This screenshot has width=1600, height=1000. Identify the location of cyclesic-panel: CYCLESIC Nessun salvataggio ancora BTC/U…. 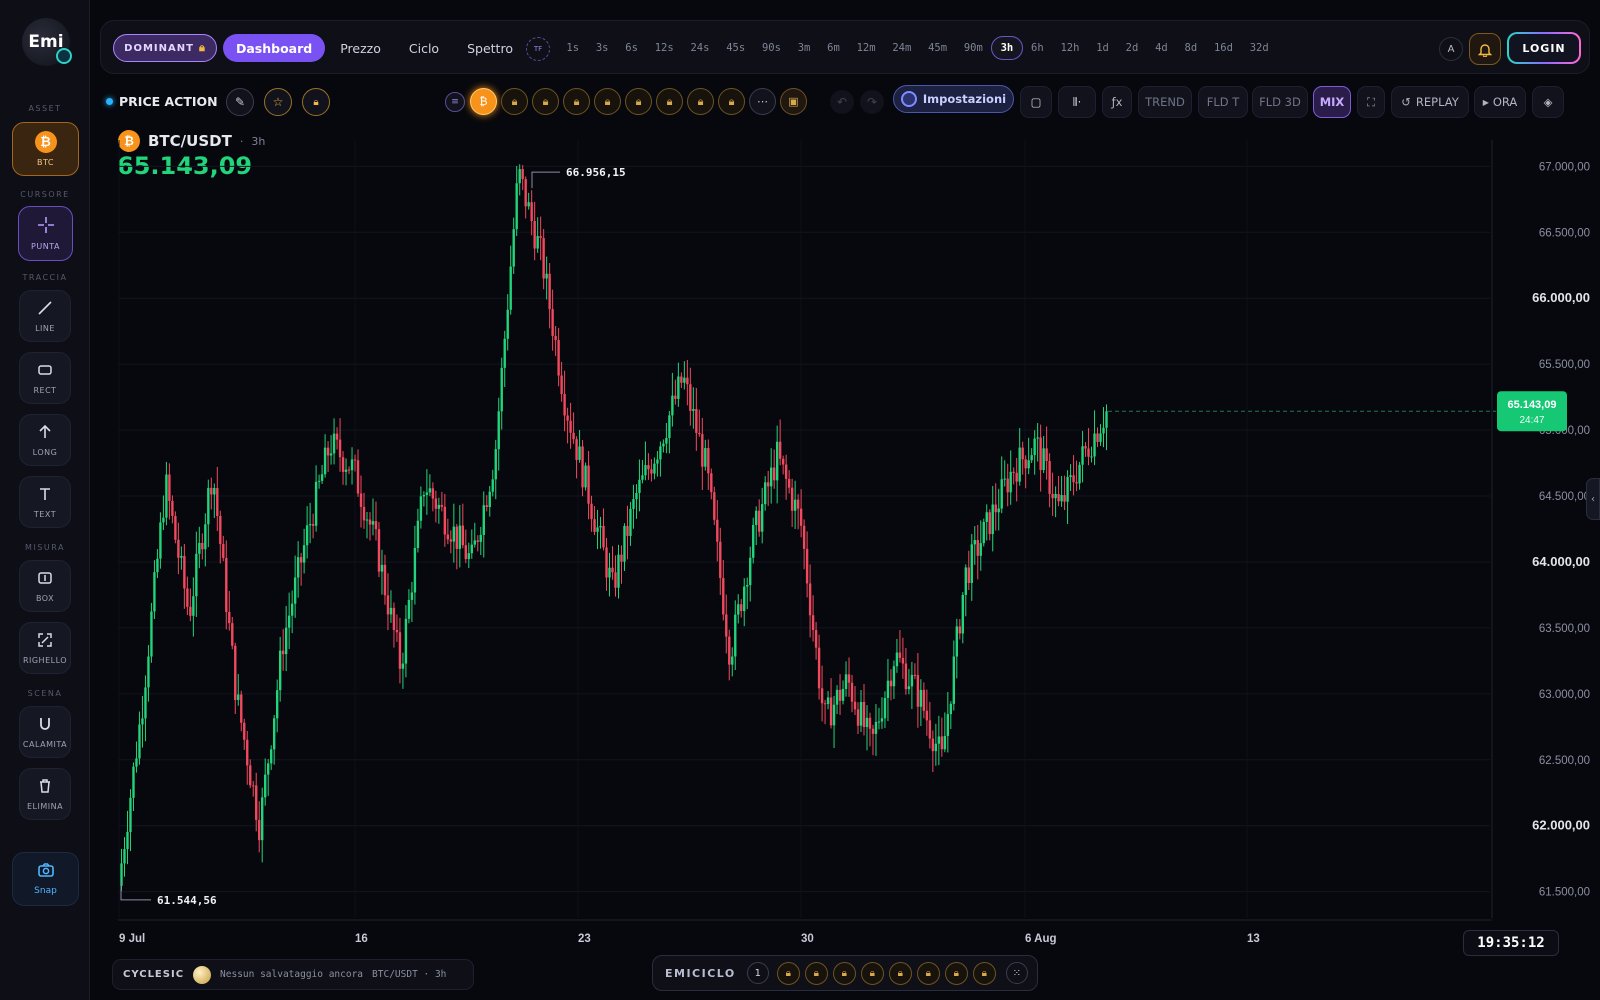
(293, 974).